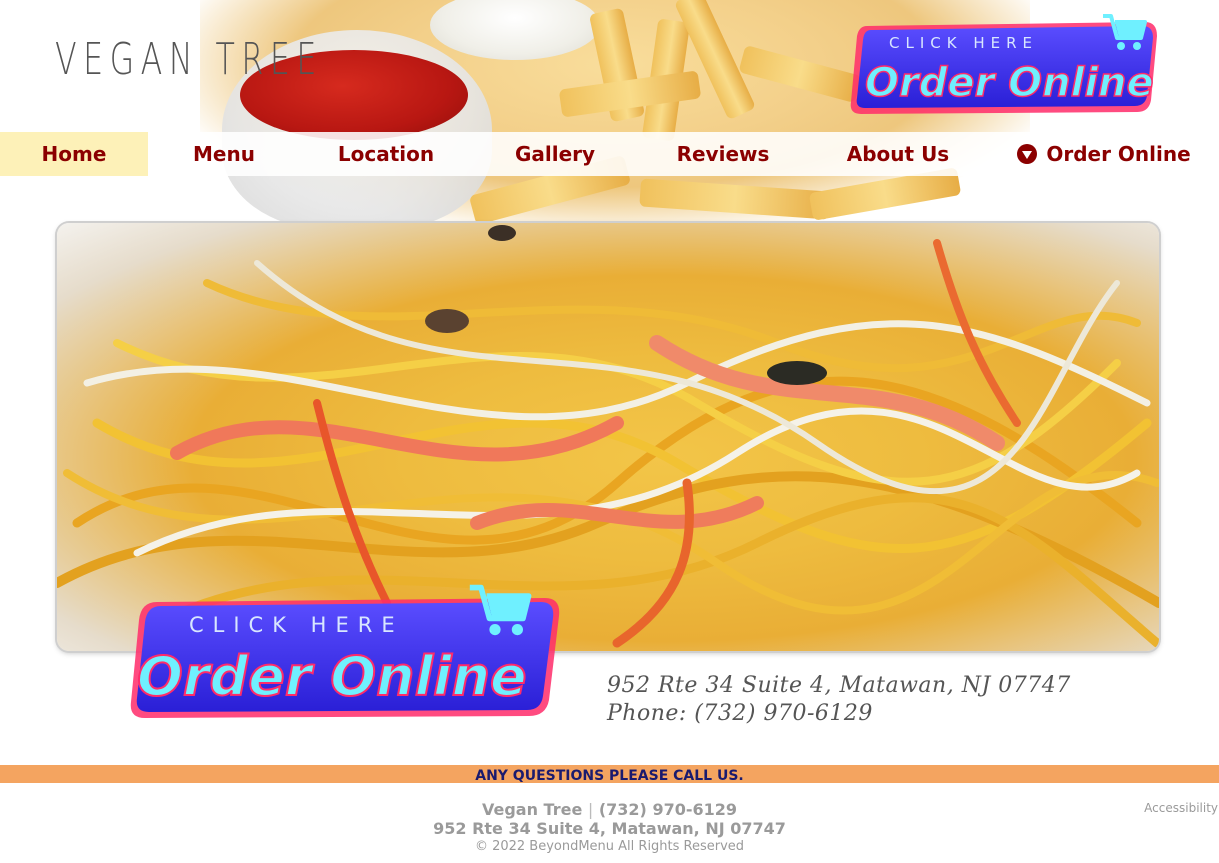 The image size is (1219, 863). What do you see at coordinates (1027, 154) in the screenshot?
I see `order-icon` at bounding box center [1027, 154].